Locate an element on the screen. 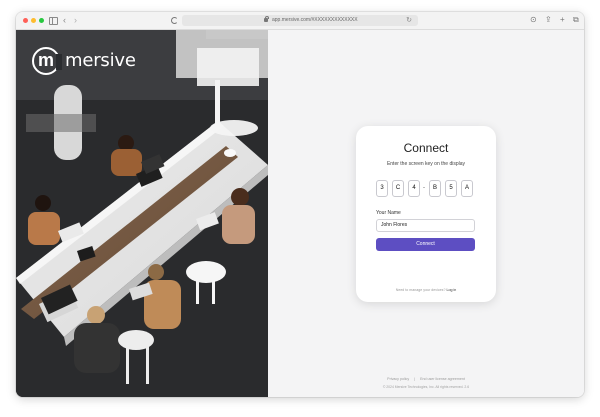 This screenshot has height=417, width=600. chevron-left-icon: ‹ is located at coordinates (64, 20).